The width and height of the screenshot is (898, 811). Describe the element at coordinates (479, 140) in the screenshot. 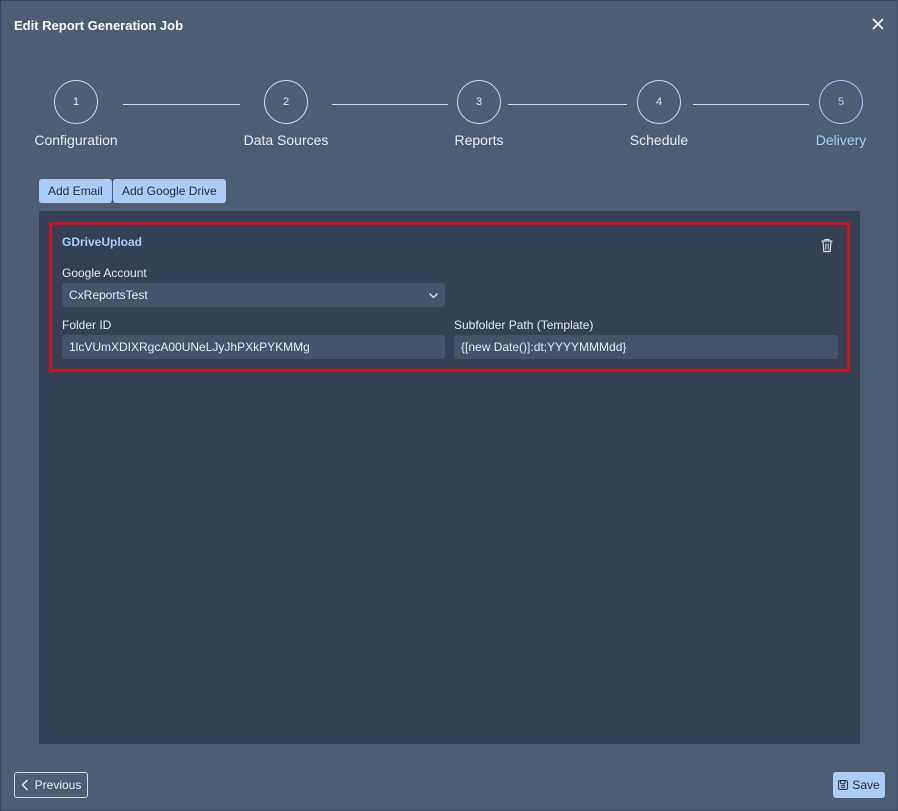

I see `step-3-label: Reports` at that location.